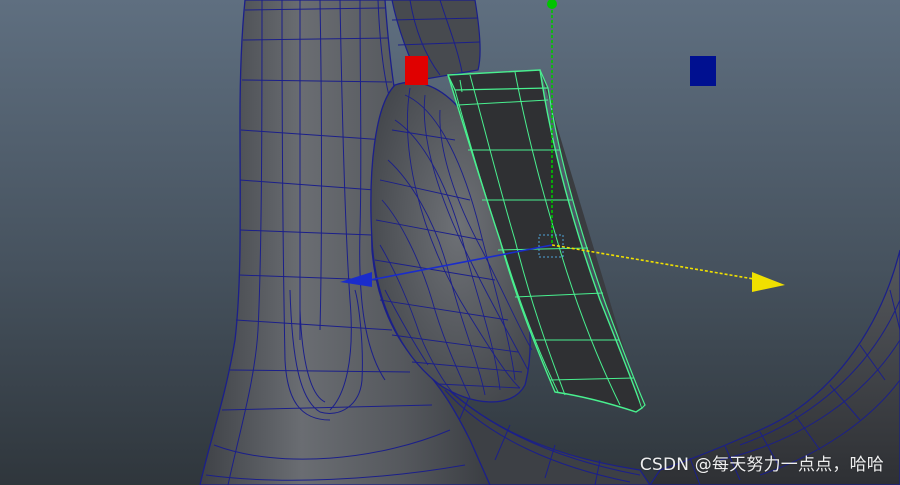 The height and width of the screenshot is (485, 900). I want to click on green-sphere-handle-icon, so click(552, 4).